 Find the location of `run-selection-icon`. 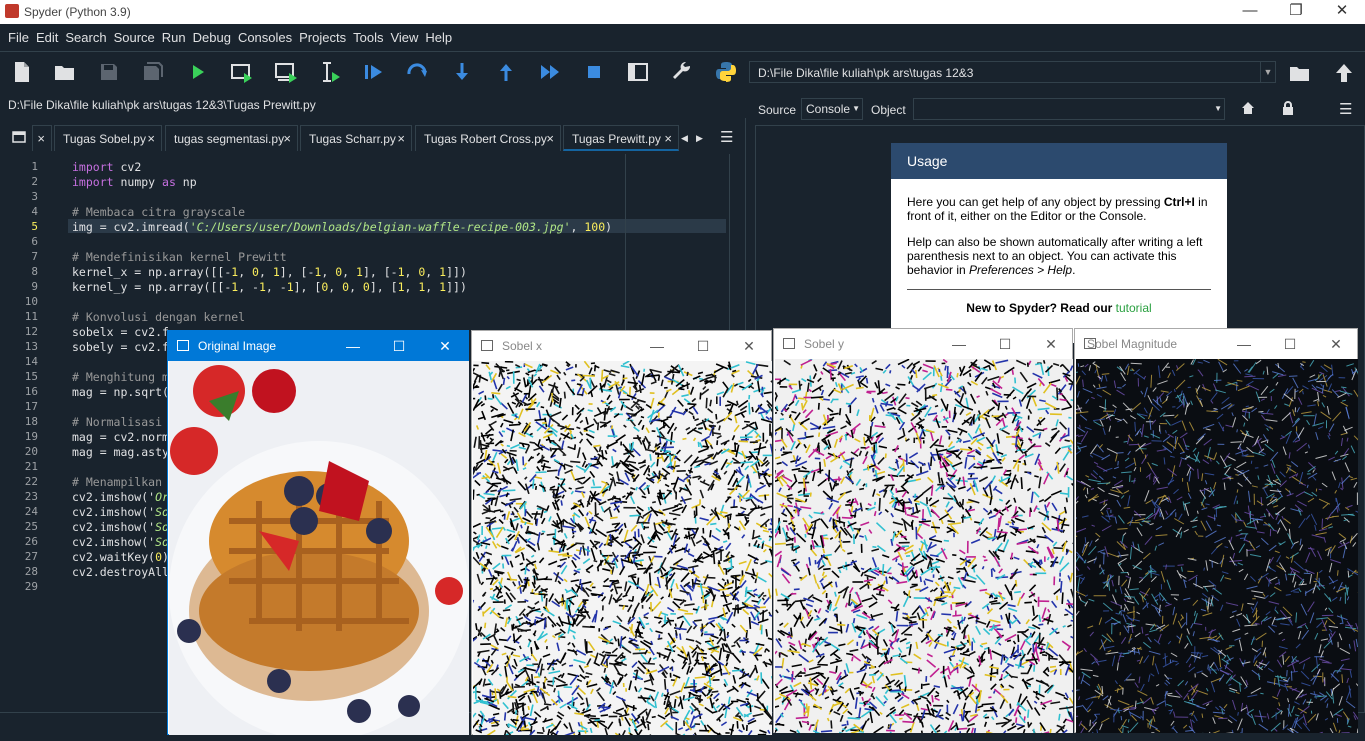

run-selection-icon is located at coordinates (330, 72).